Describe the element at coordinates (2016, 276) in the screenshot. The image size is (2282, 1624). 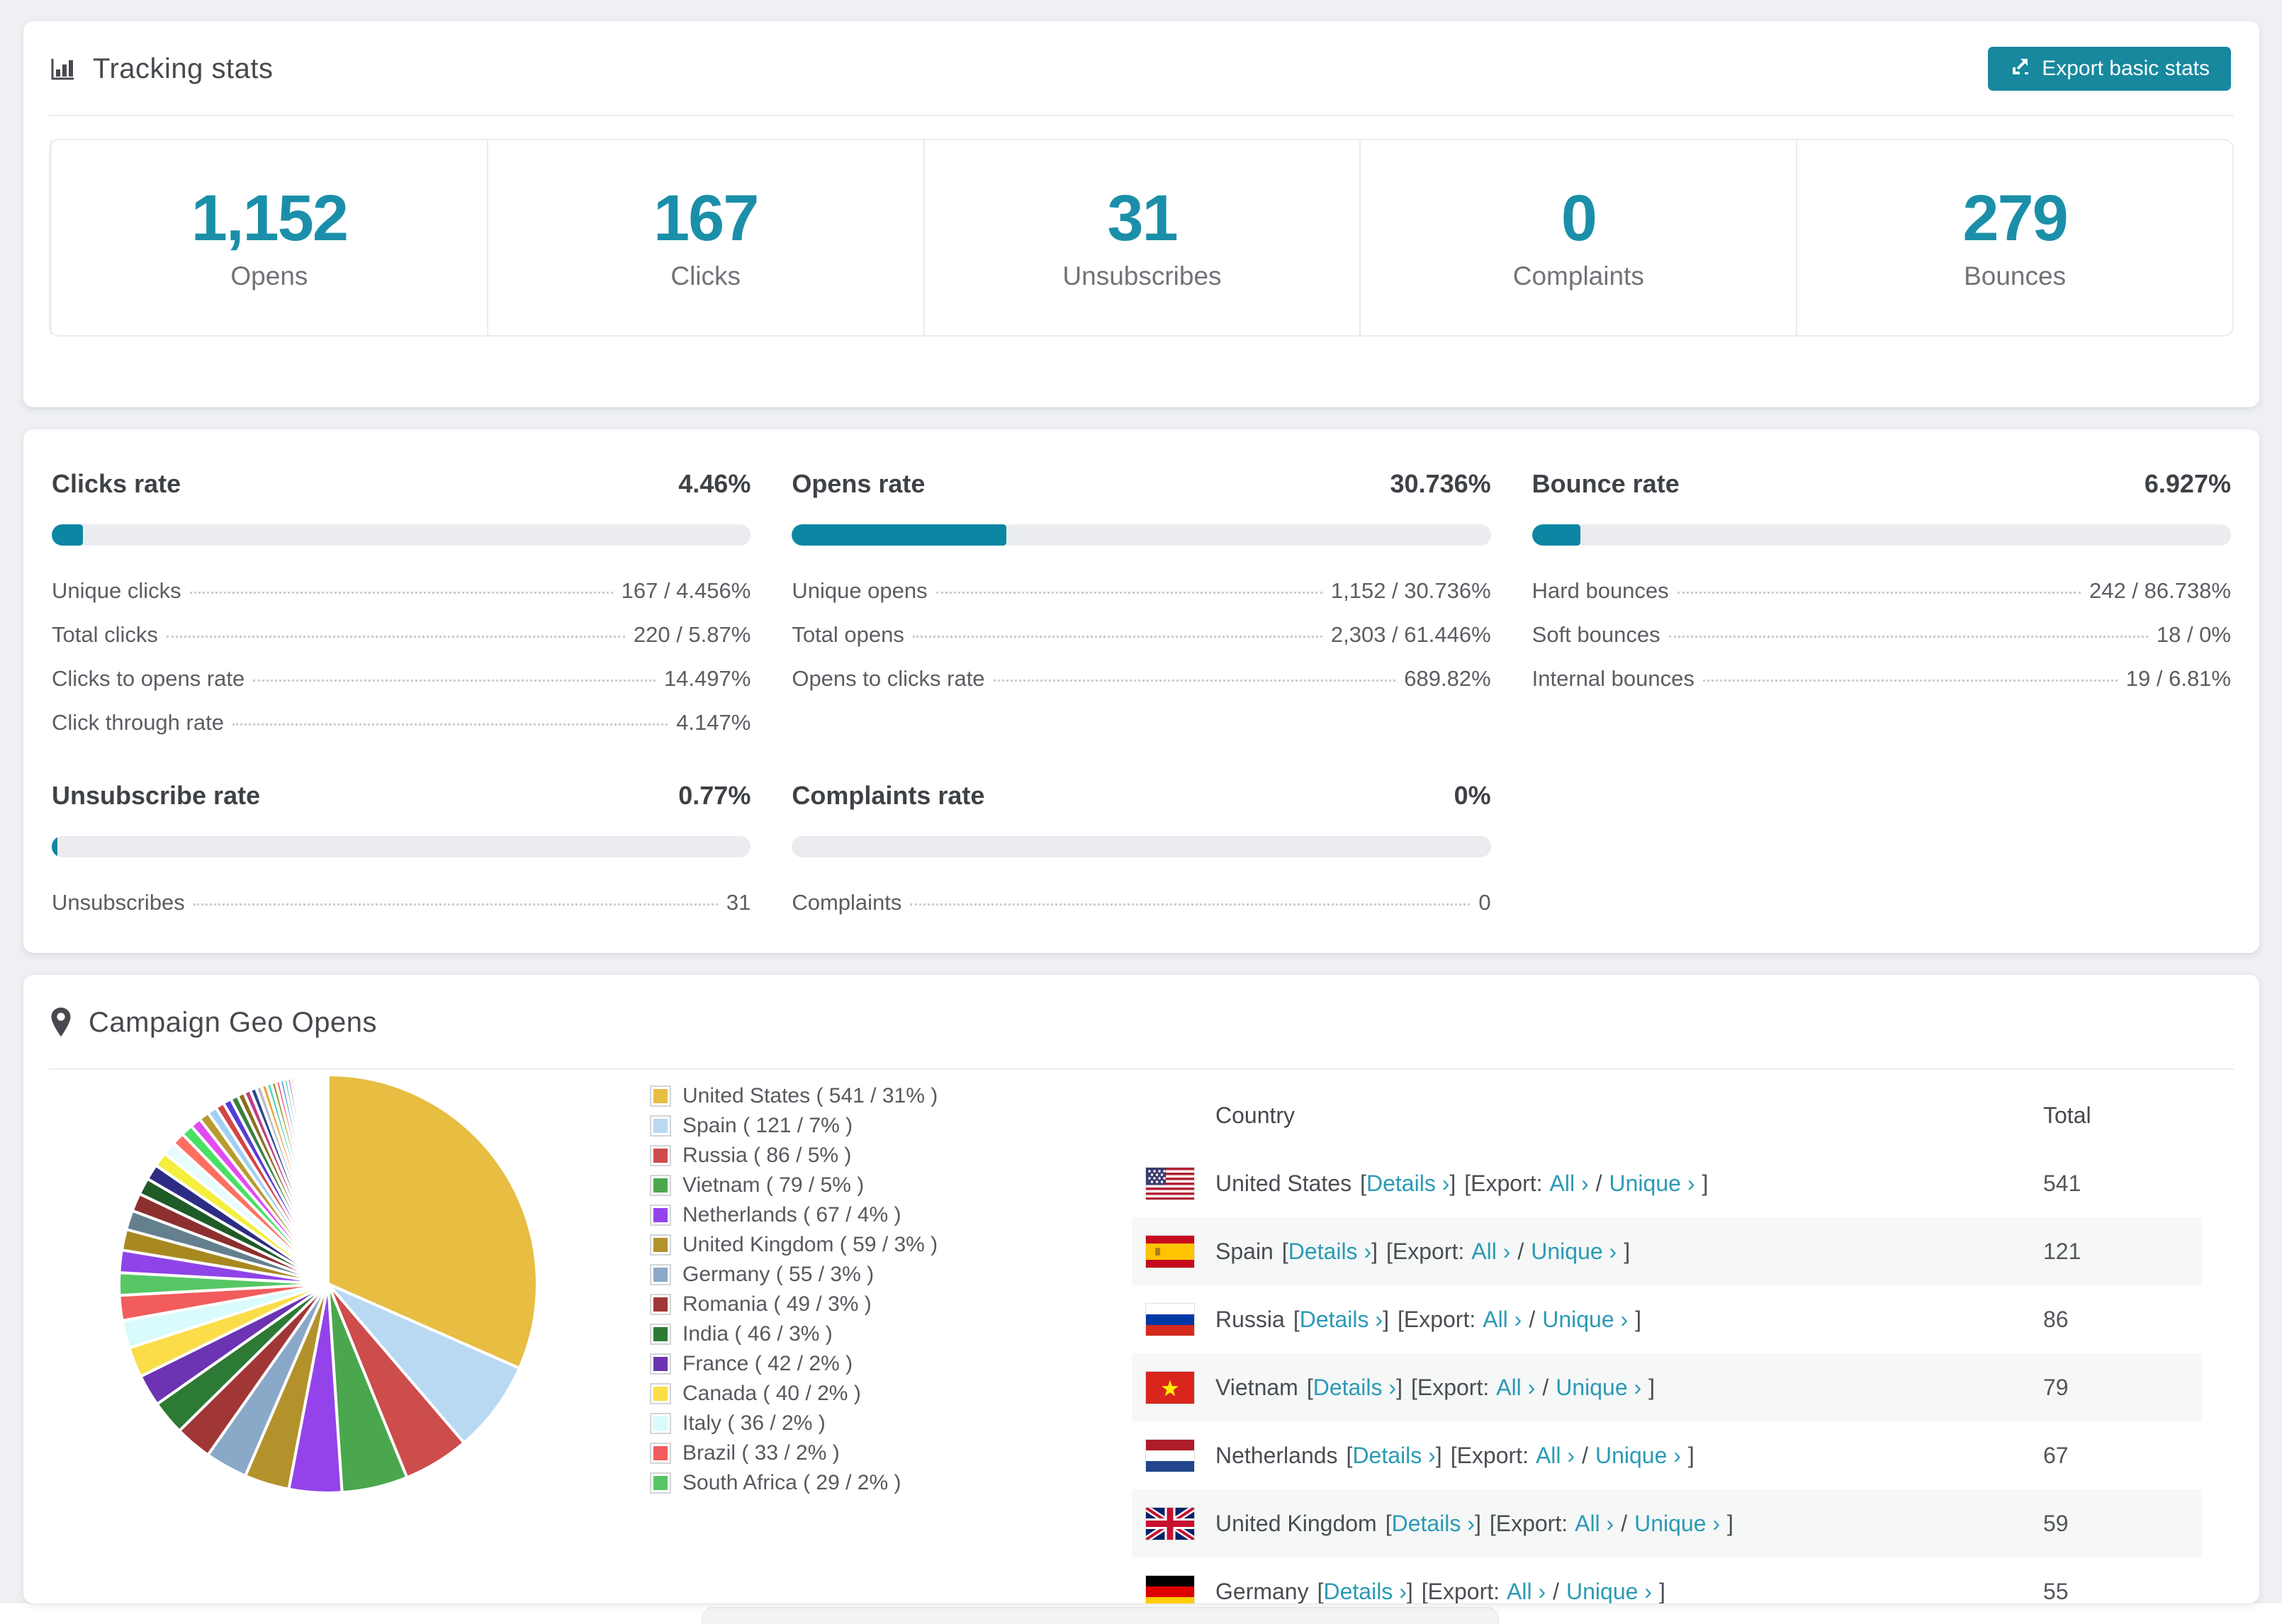
I see `summary-label: Bounces` at that location.